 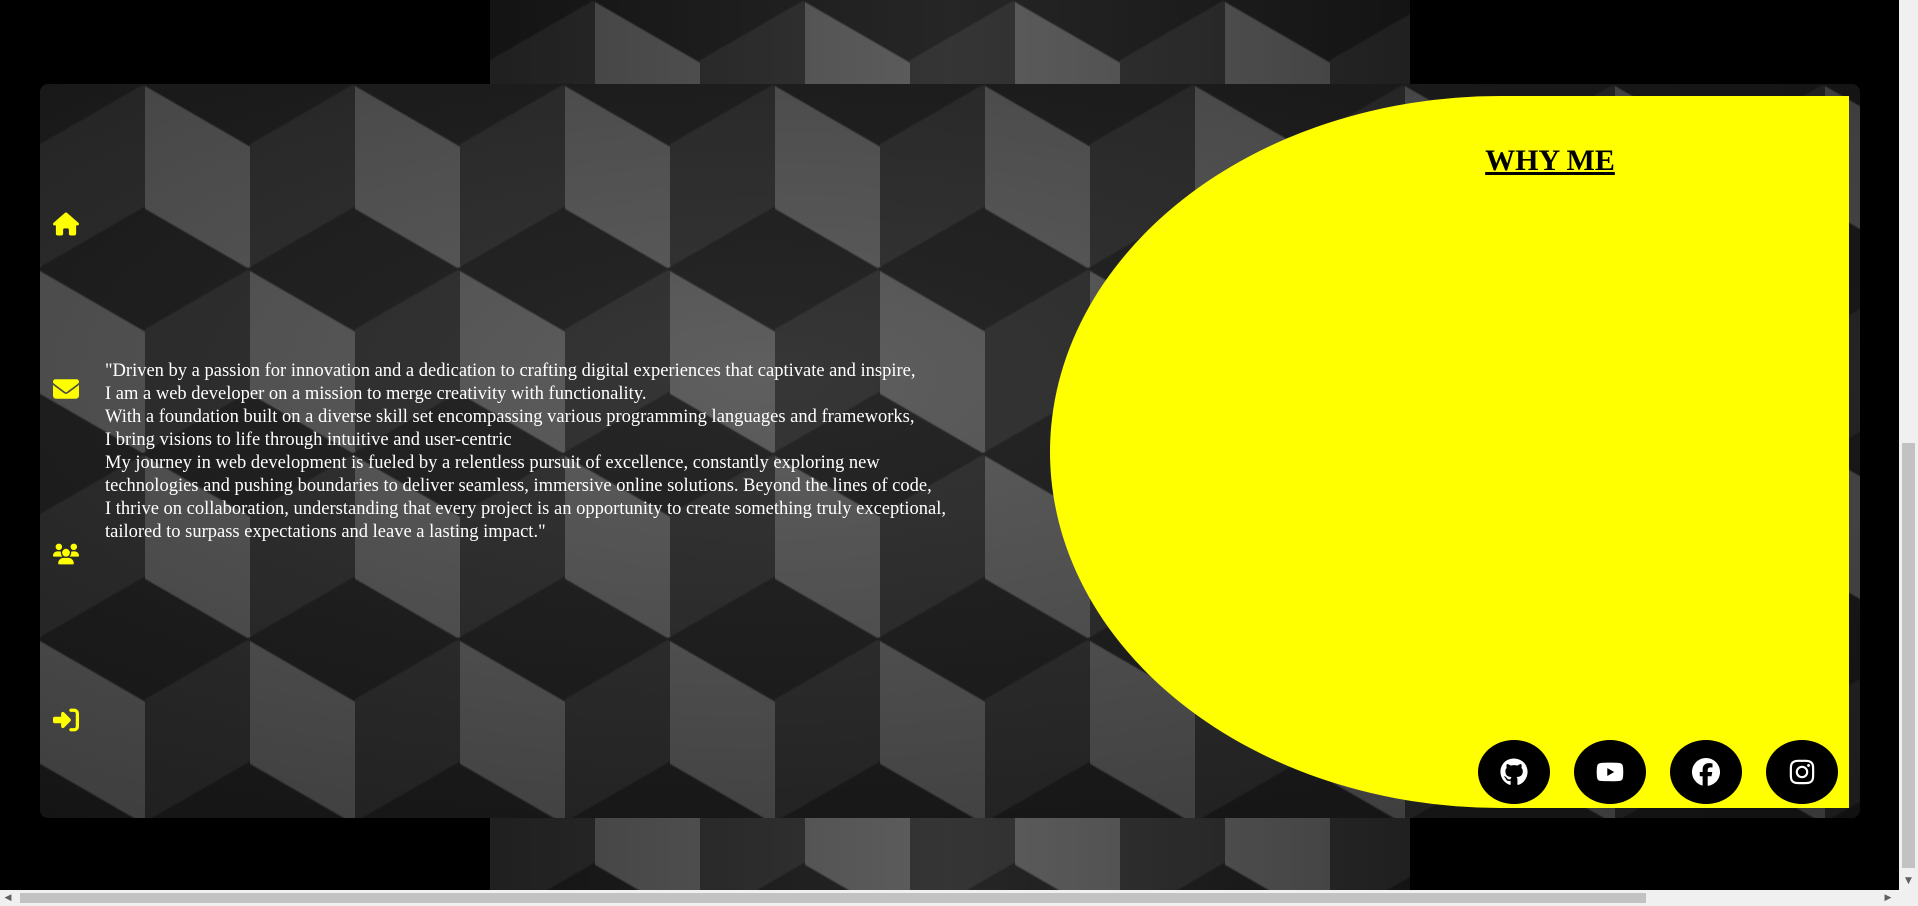 What do you see at coordinates (1514, 772) in the screenshot?
I see `github-icon` at bounding box center [1514, 772].